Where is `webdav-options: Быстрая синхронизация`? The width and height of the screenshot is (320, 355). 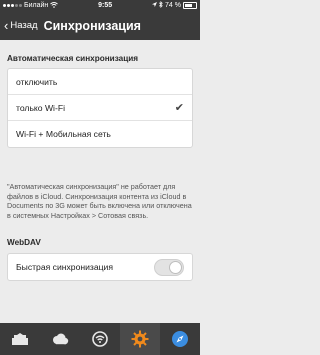 webdav-options: Быстрая синхронизация is located at coordinates (100, 267).